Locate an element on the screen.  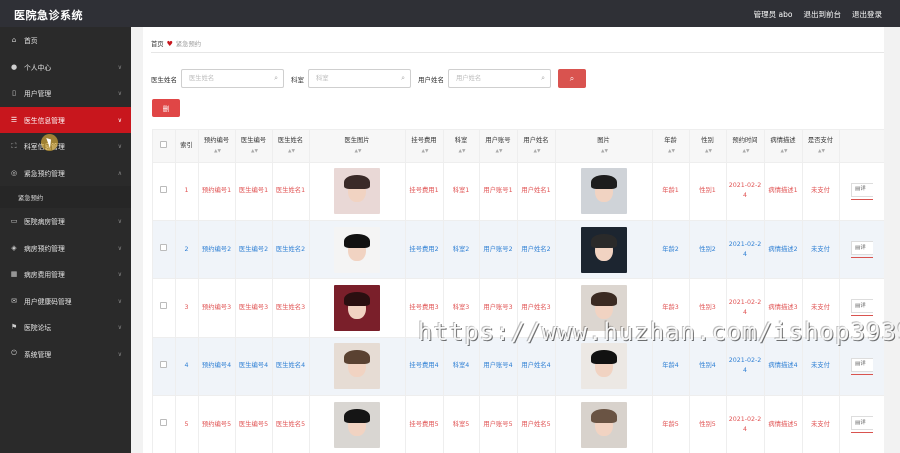
cell-doctor-no: 医生编号2 is located at coordinates (254, 250).